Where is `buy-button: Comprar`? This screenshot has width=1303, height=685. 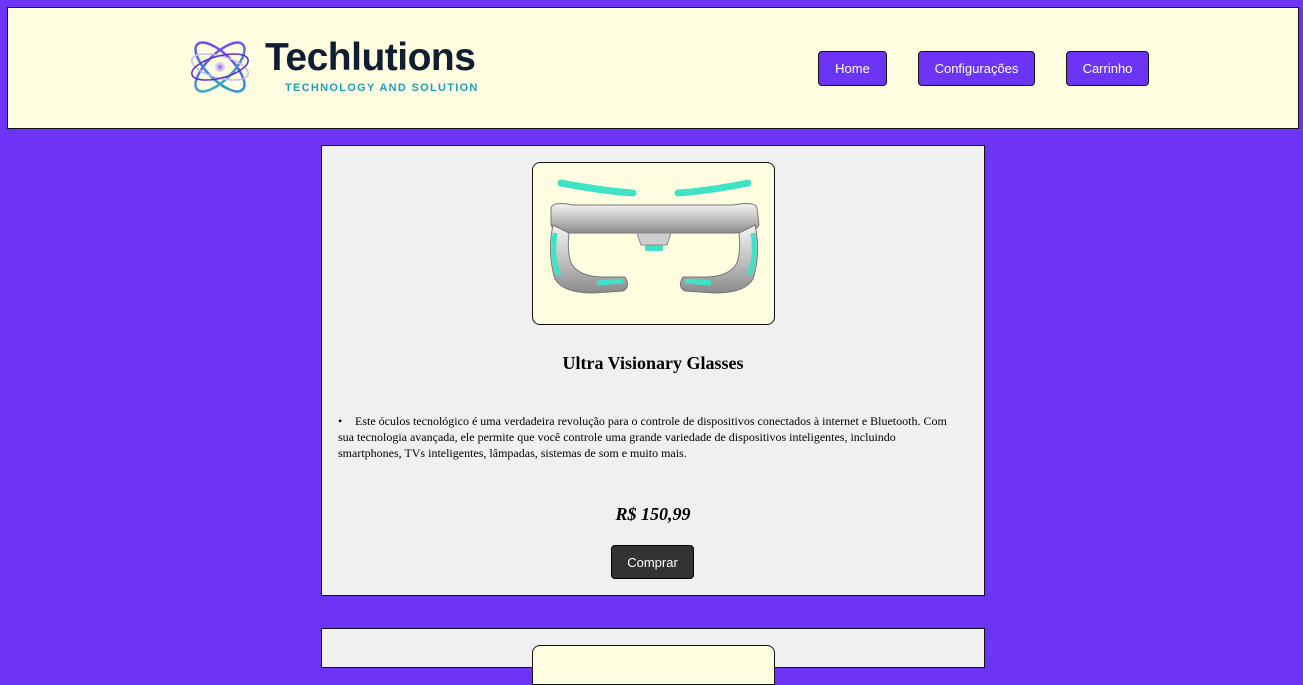 buy-button: Comprar is located at coordinates (652, 562).